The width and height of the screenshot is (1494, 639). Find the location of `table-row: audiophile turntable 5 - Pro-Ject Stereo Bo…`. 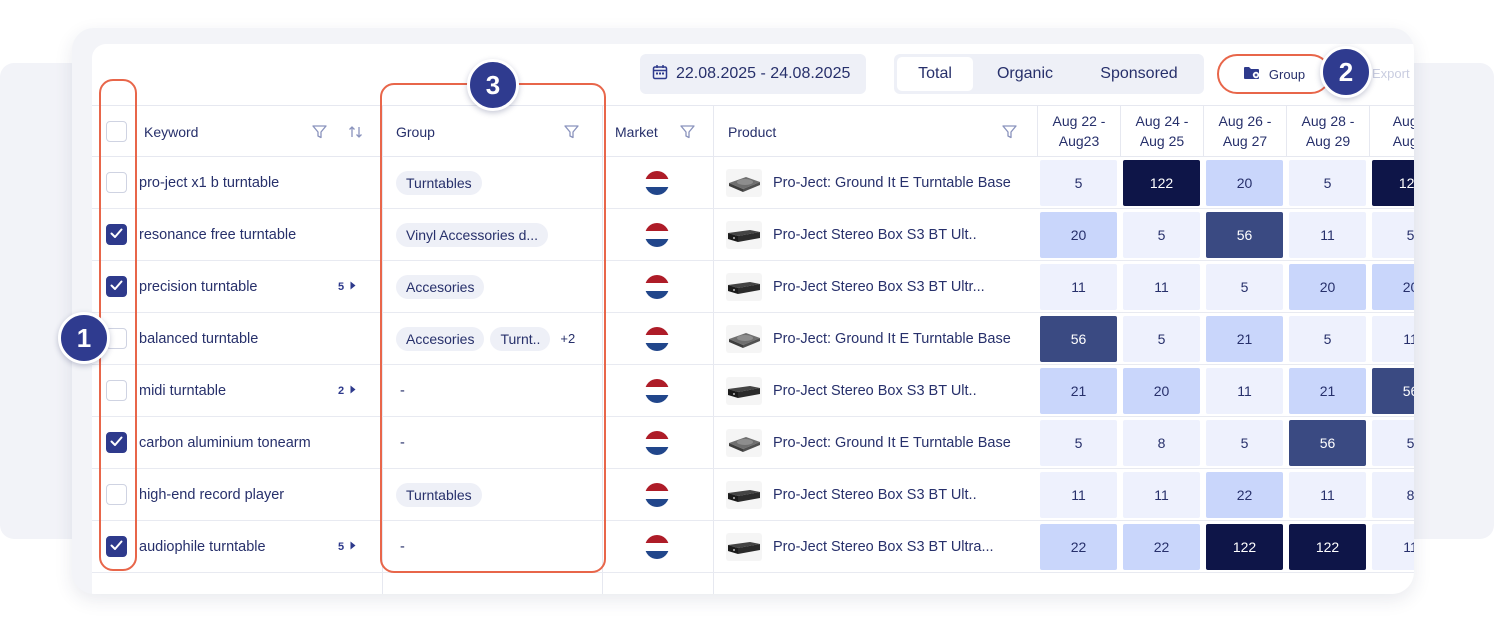

table-row: audiophile turntable 5 - Pro-Ject Stereo Bo… is located at coordinates (753, 547).